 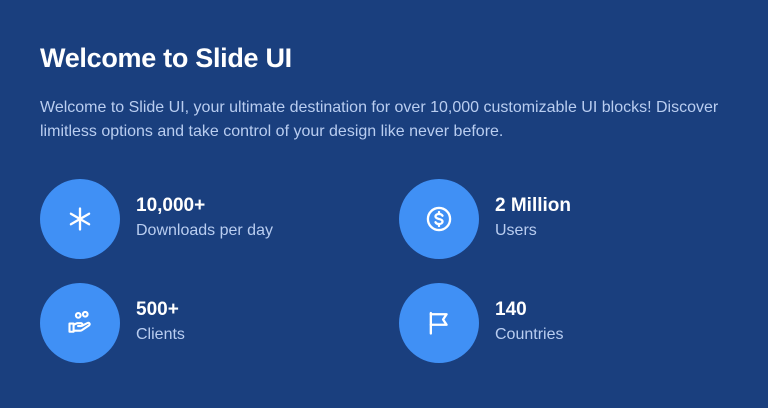 What do you see at coordinates (204, 230) in the screenshot?
I see `stat-label: Downloads per day` at bounding box center [204, 230].